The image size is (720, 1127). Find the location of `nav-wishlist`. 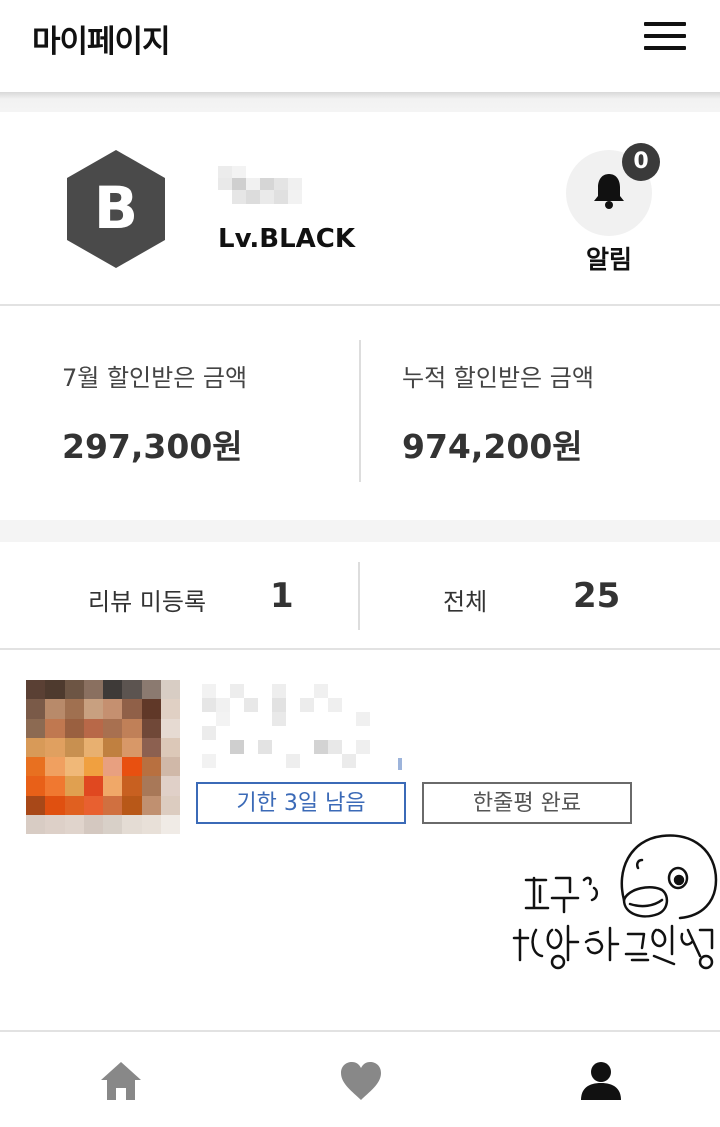

nav-wishlist is located at coordinates (360, 1079).